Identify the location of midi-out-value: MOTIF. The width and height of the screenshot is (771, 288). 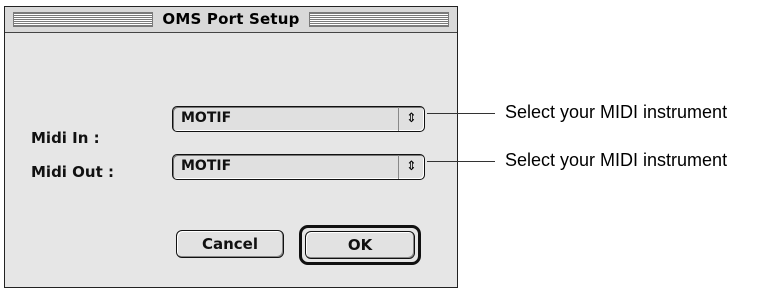
(206, 166).